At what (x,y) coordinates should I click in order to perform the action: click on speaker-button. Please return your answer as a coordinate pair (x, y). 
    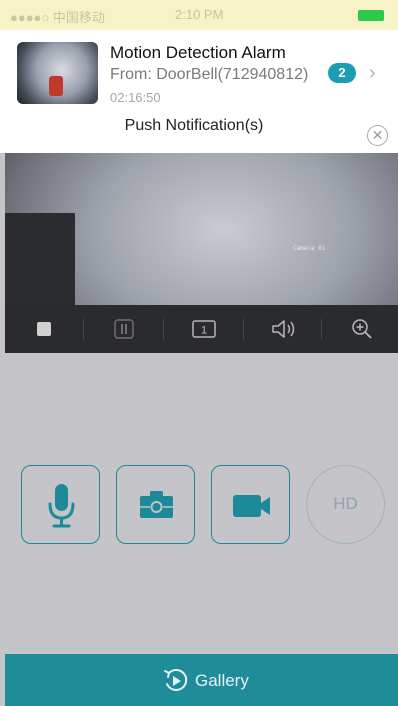
    Looking at the image, I should click on (284, 329).